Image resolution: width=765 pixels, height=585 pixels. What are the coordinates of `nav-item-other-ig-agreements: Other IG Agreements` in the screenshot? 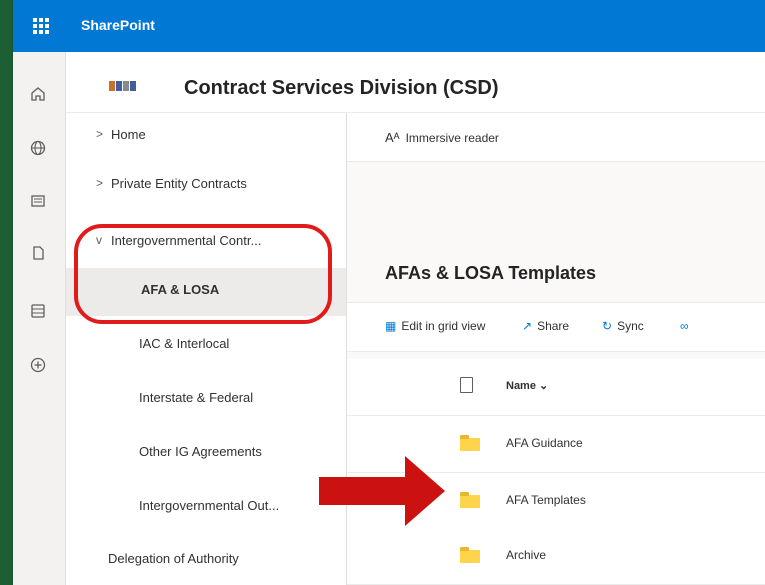 It's located at (206, 454).